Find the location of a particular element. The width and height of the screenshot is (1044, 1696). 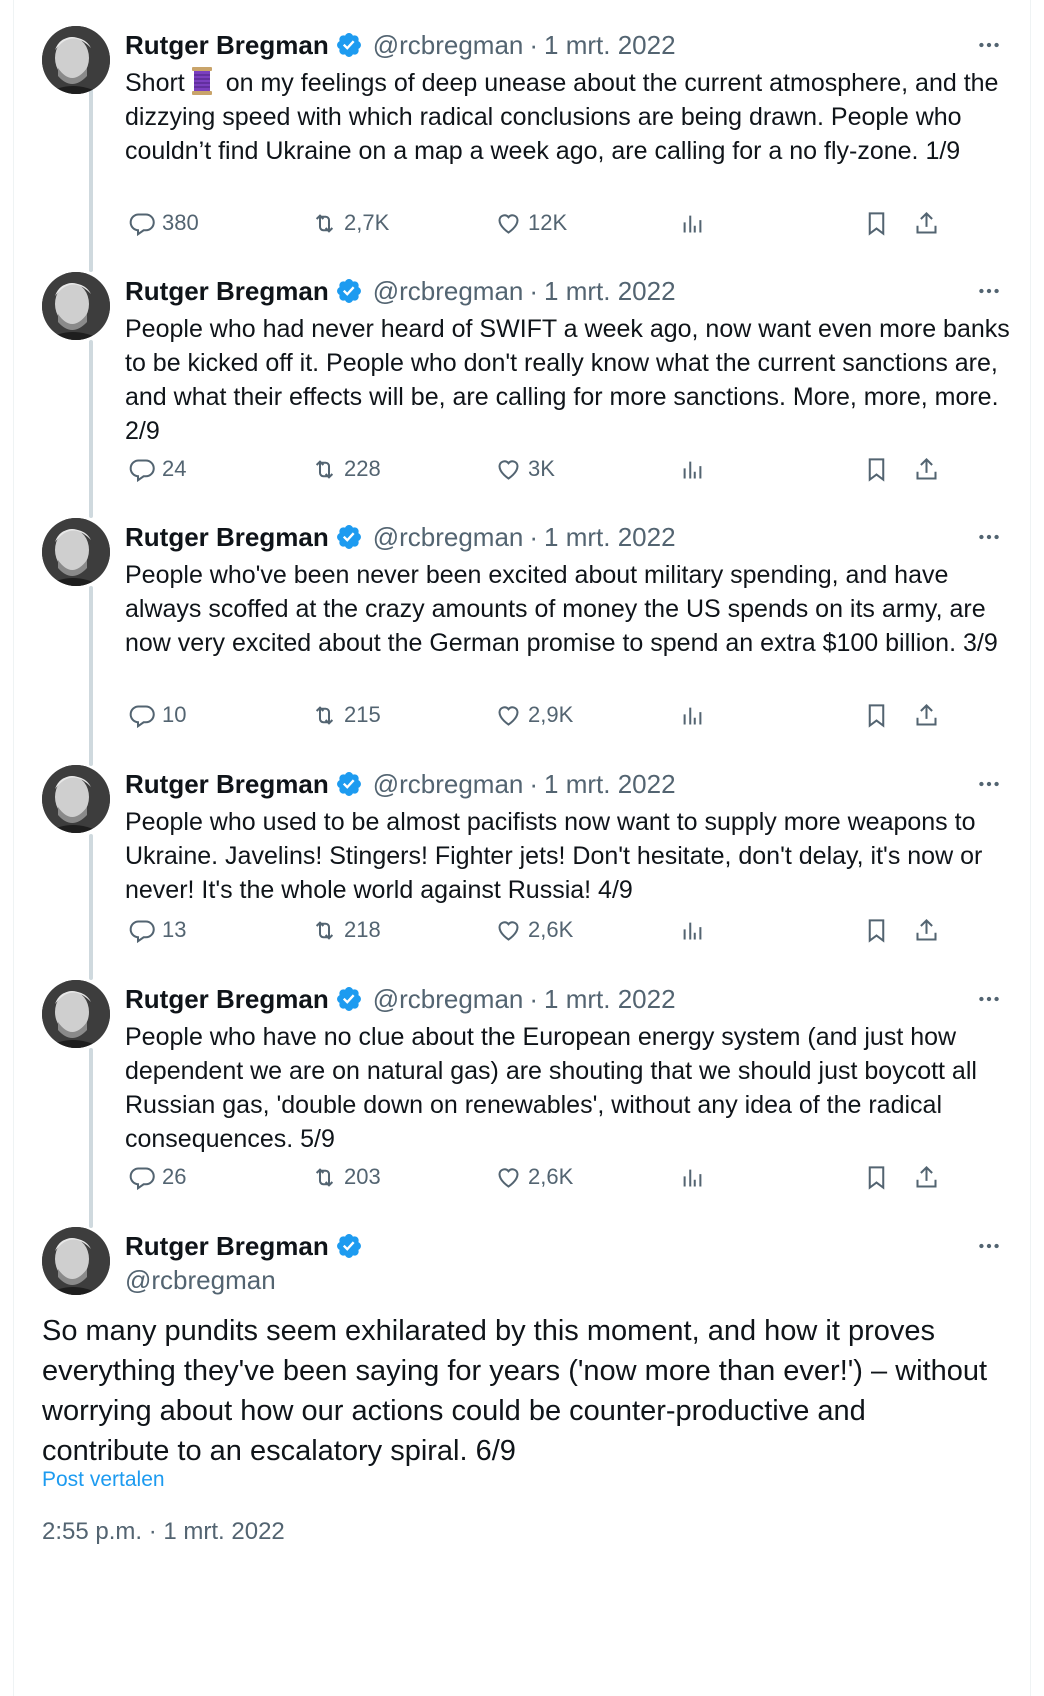

like-button: 3K is located at coordinates (525, 469).